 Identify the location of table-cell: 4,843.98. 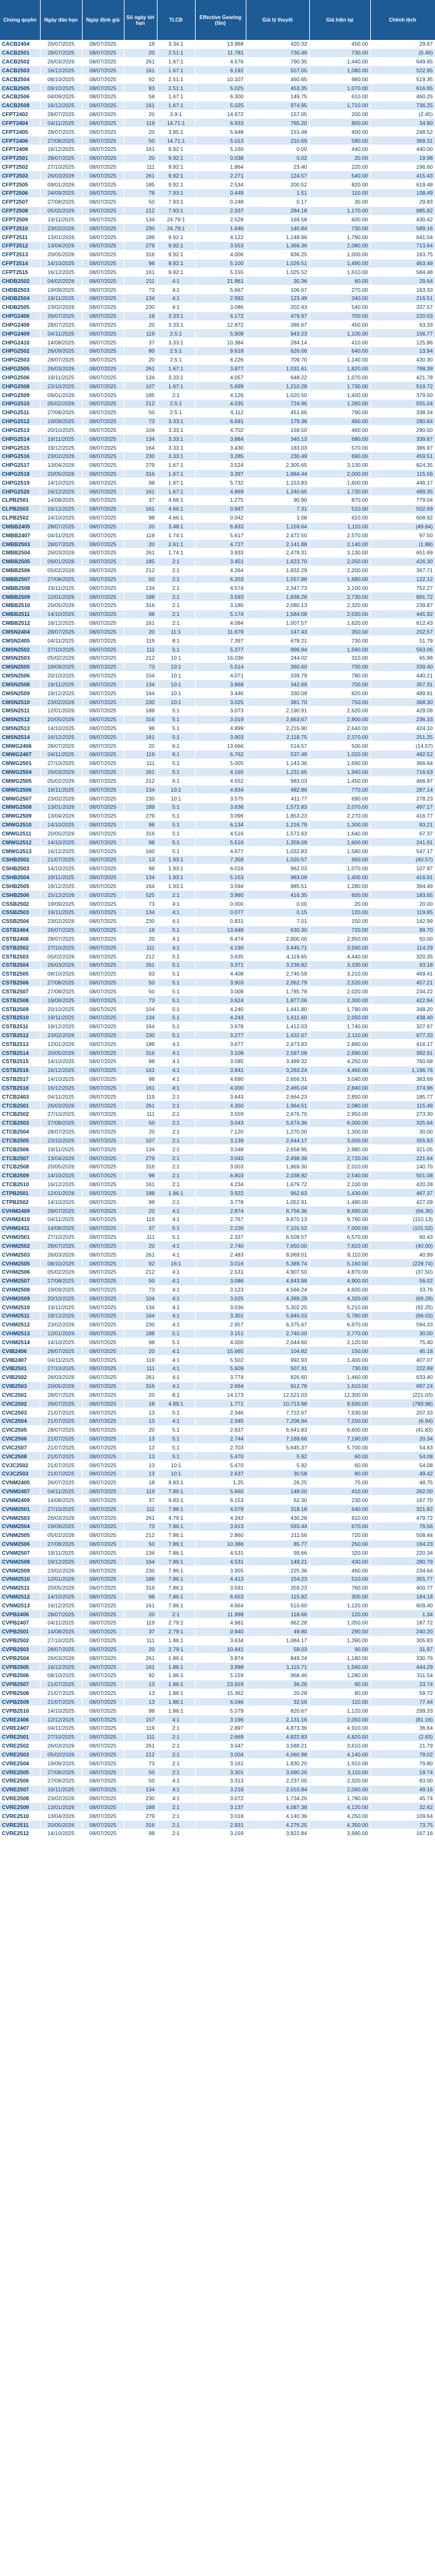
(278, 1281).